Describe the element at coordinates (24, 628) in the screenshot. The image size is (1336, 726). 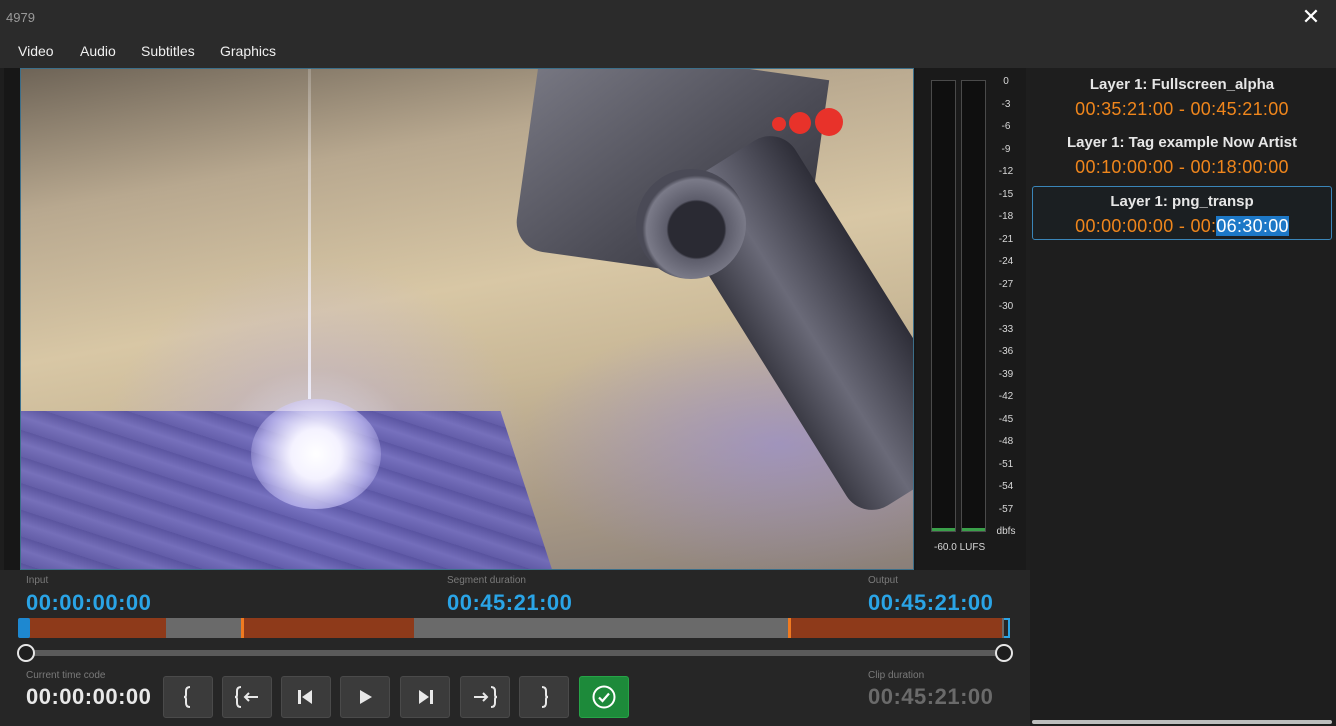
I see `in-point-handle` at that location.